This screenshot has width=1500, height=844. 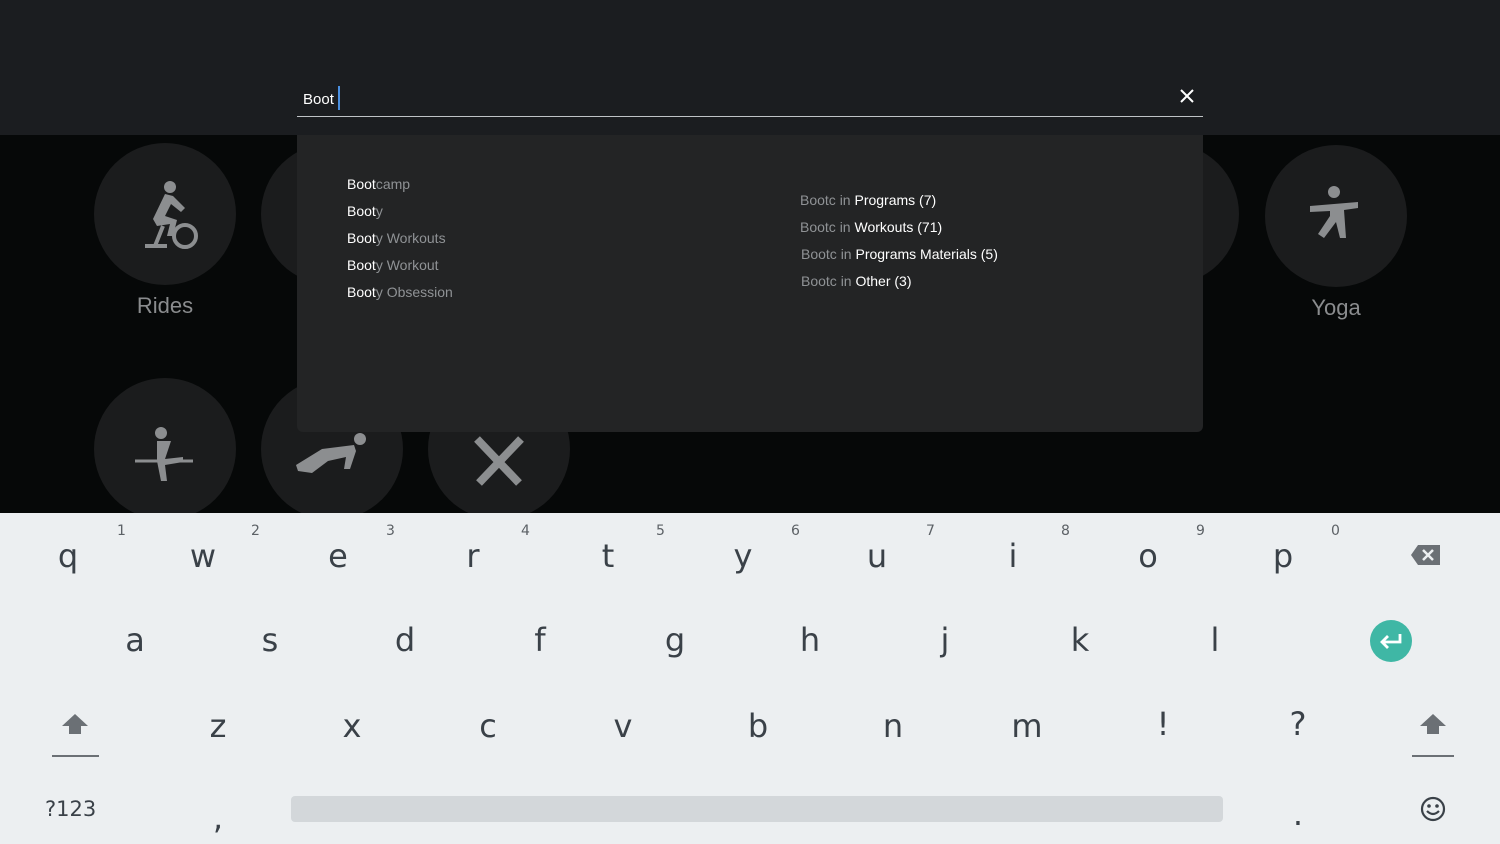 I want to click on key-hint-number: 5, so click(x=660, y=531).